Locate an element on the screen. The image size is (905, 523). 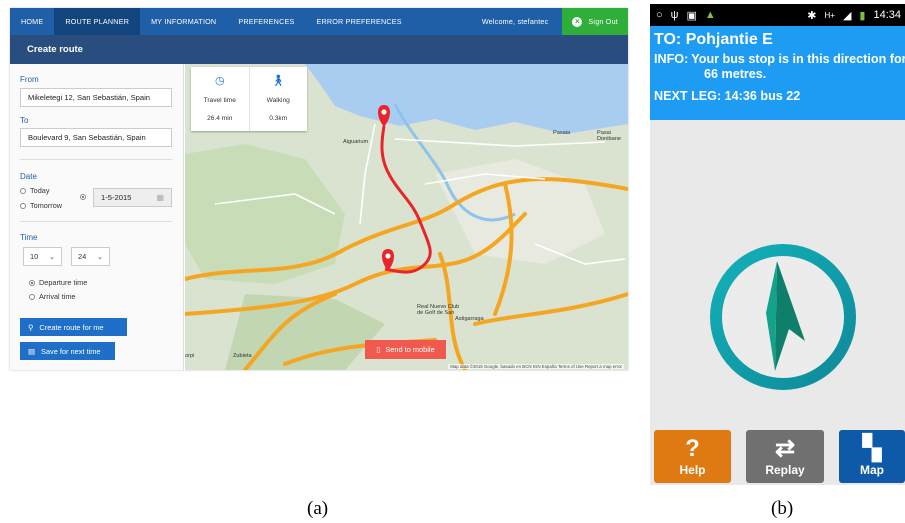
welcome-text: Welcome, stefantec is located at coordinates (515, 21).